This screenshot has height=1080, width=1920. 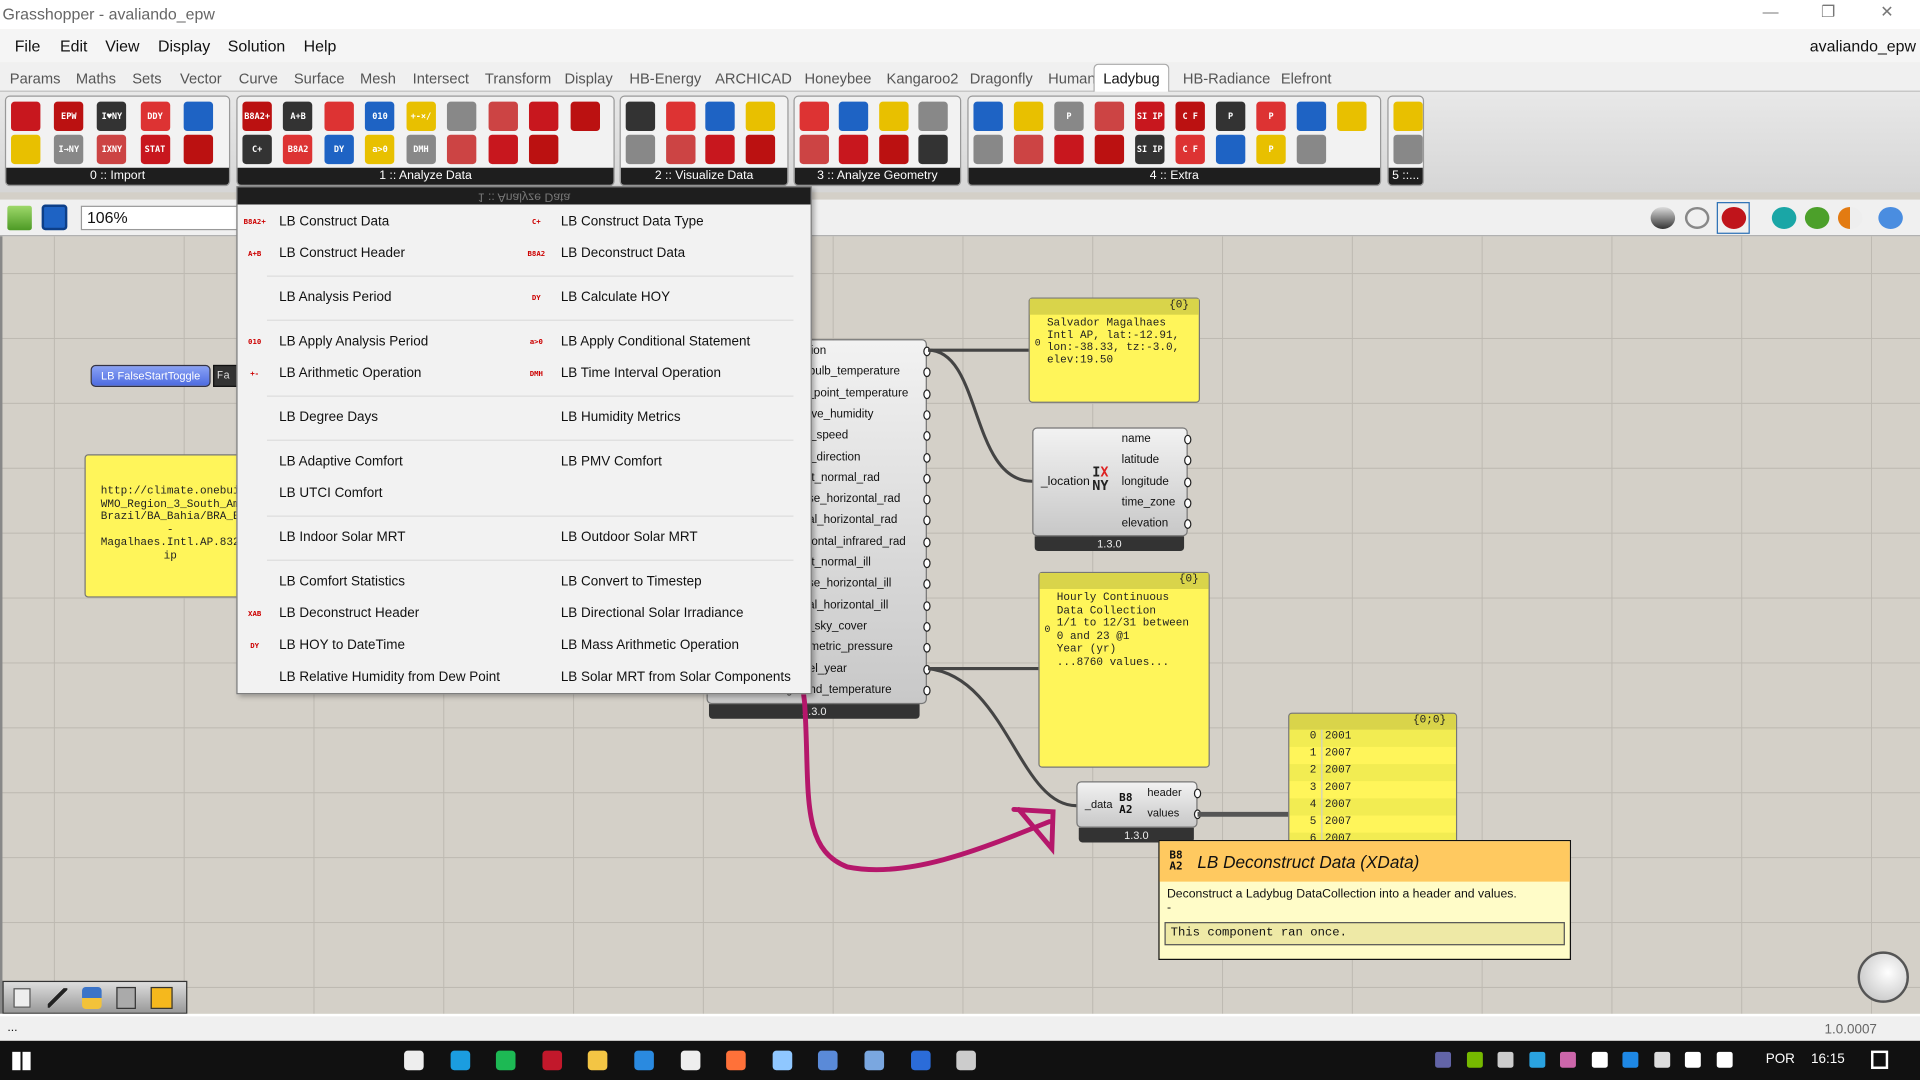 What do you see at coordinates (988, 116) in the screenshot?
I see `ribbon-icon-legend-icon` at bounding box center [988, 116].